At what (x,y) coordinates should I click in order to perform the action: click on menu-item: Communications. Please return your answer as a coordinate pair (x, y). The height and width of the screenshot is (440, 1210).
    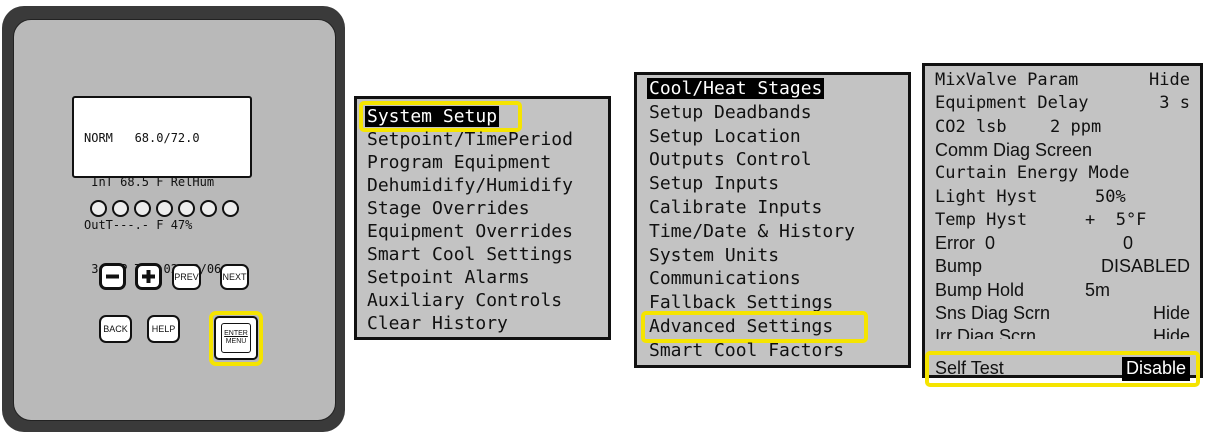
    Looking at the image, I should click on (725, 279).